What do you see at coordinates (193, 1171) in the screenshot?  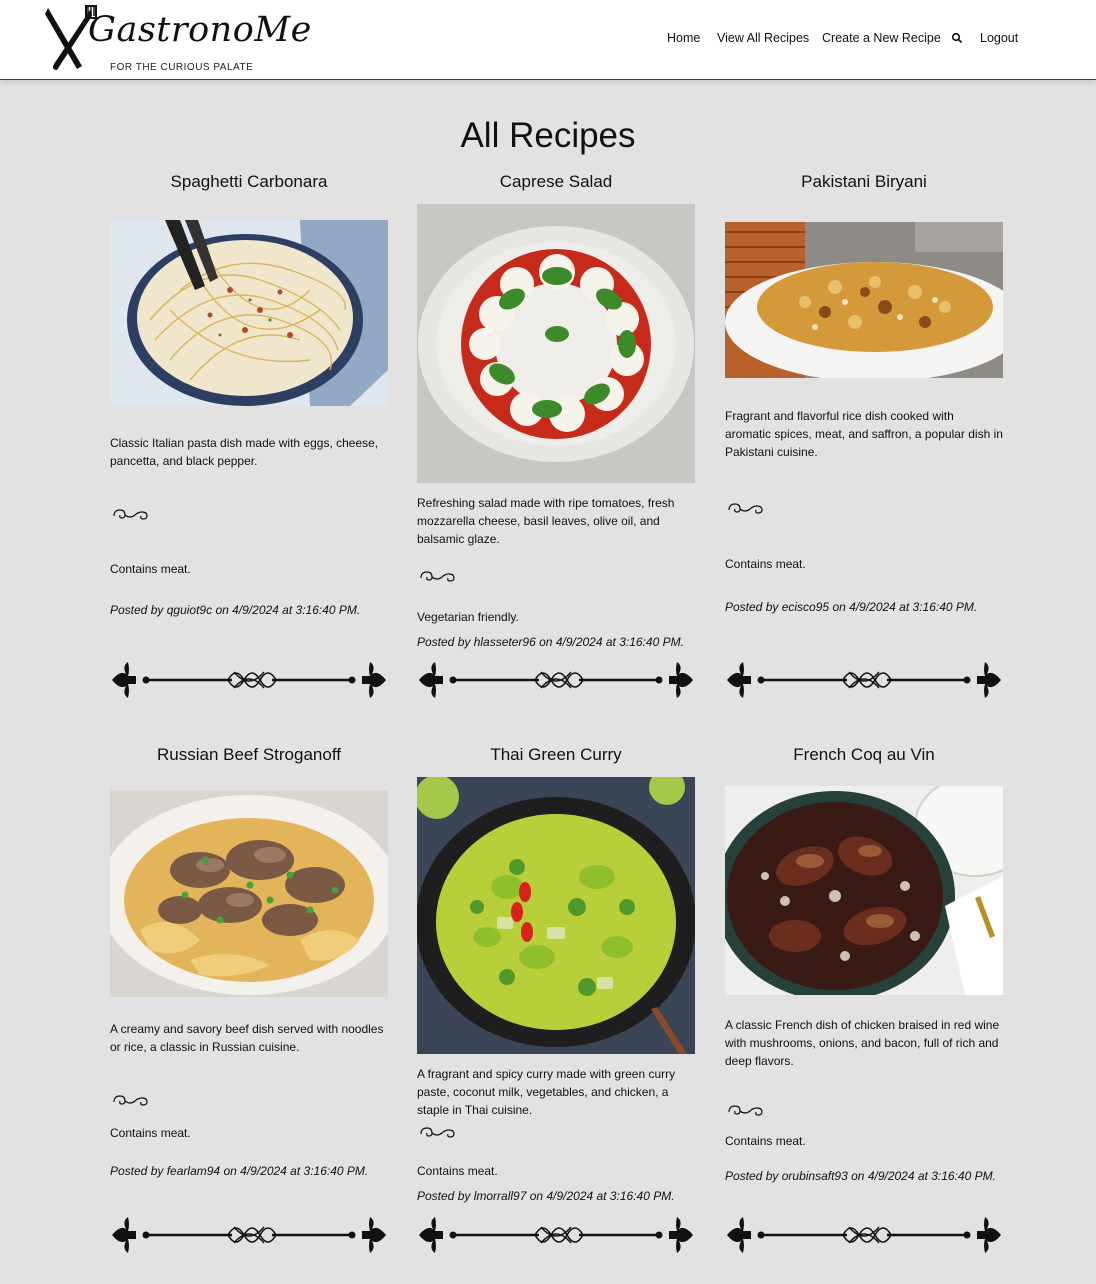 I see `author-name: fearlam94` at bounding box center [193, 1171].